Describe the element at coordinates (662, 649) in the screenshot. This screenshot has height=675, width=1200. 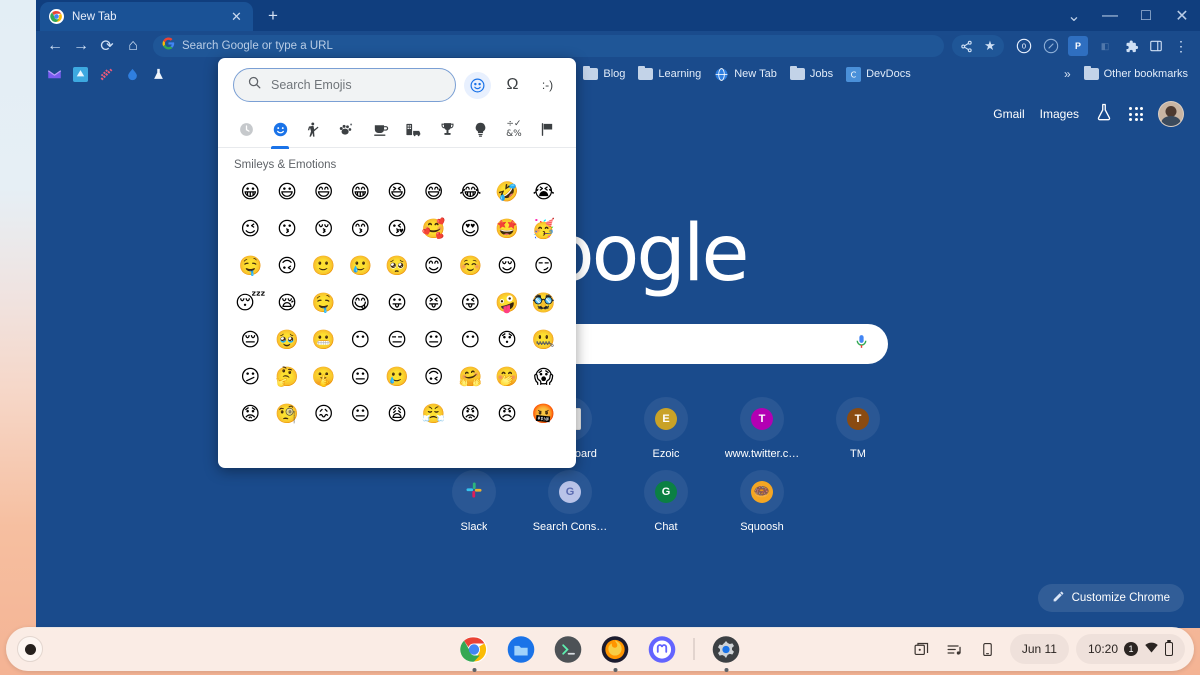
I see `mastodon-app-icon` at that location.